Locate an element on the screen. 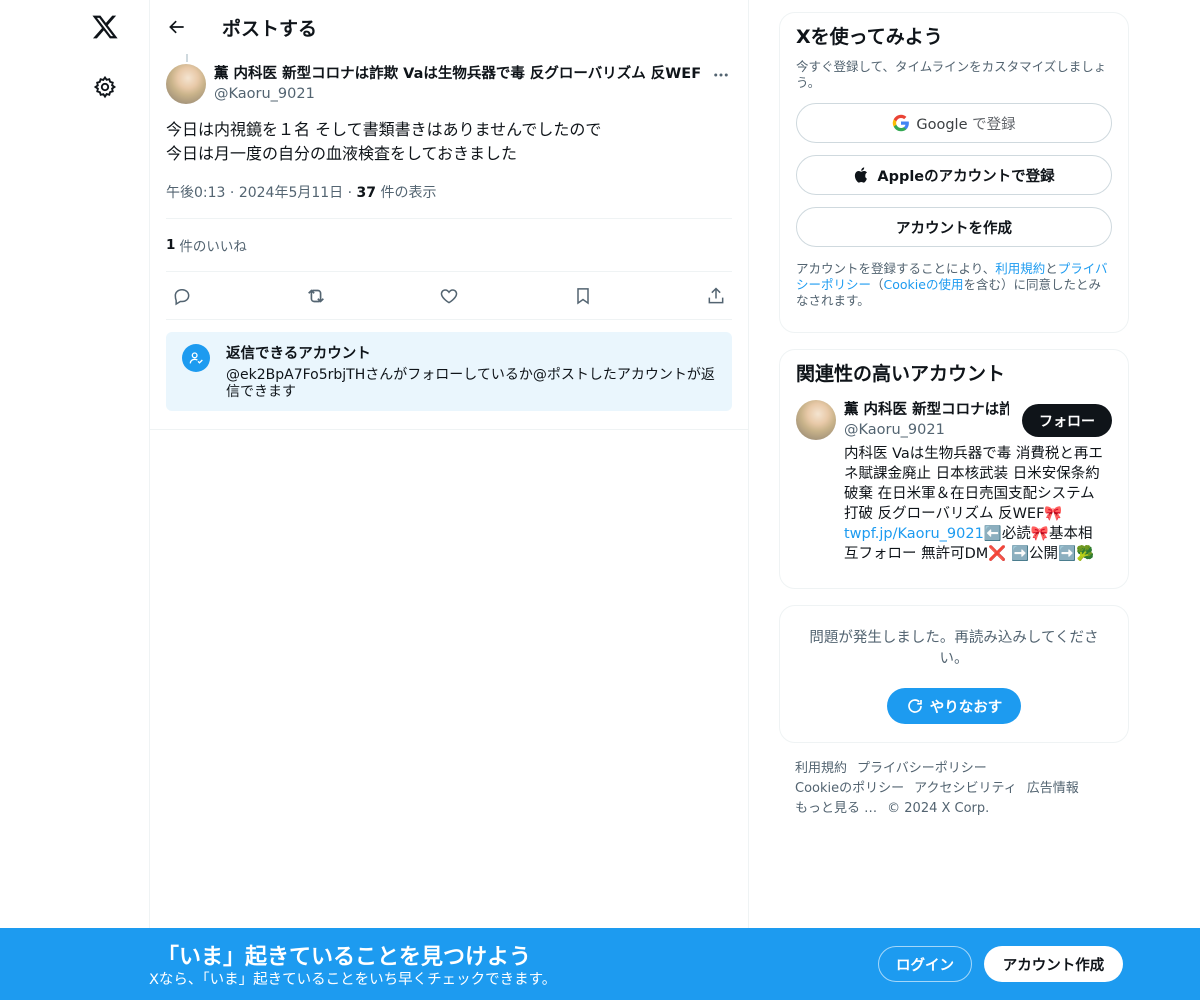 The height and width of the screenshot is (1000, 1200). cookie-use-link: Cookieの使用 is located at coordinates (924, 284).